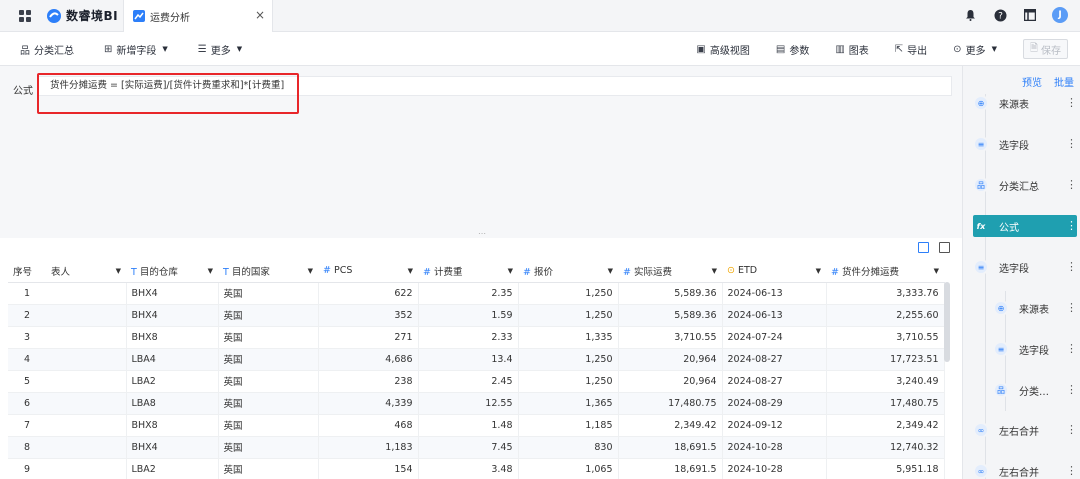  I want to click on batch-link: 批量, so click(1064, 81).